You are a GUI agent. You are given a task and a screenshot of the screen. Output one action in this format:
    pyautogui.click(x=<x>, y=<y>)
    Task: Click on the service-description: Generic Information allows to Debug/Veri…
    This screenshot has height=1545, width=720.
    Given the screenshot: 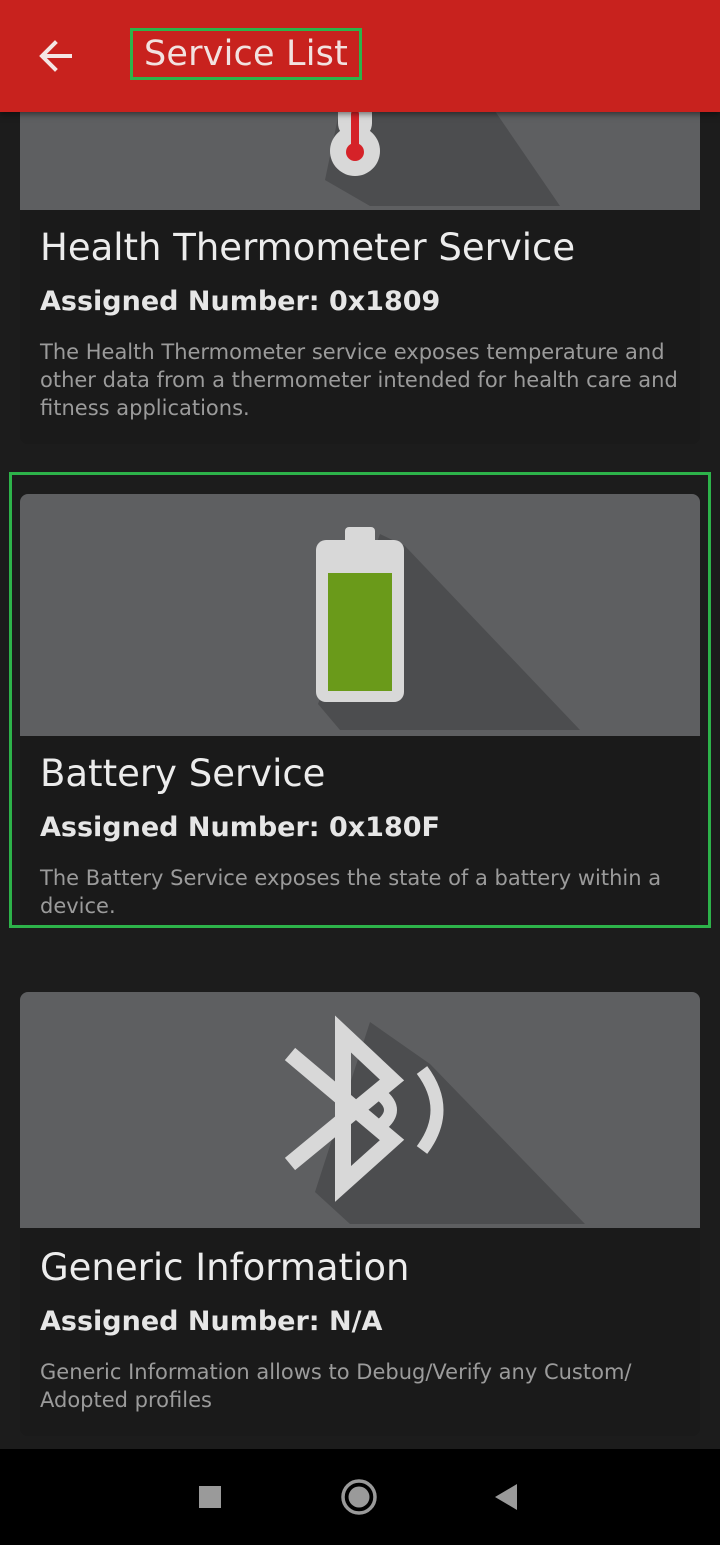 What is the action you would take?
    pyautogui.click(x=336, y=1386)
    